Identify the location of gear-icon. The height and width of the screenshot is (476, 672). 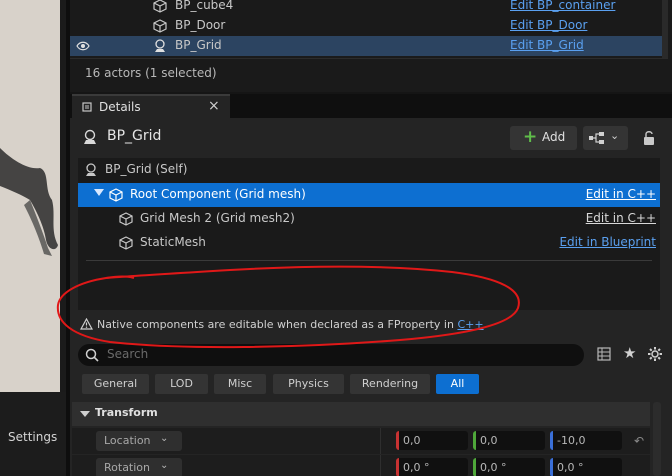
(655, 354).